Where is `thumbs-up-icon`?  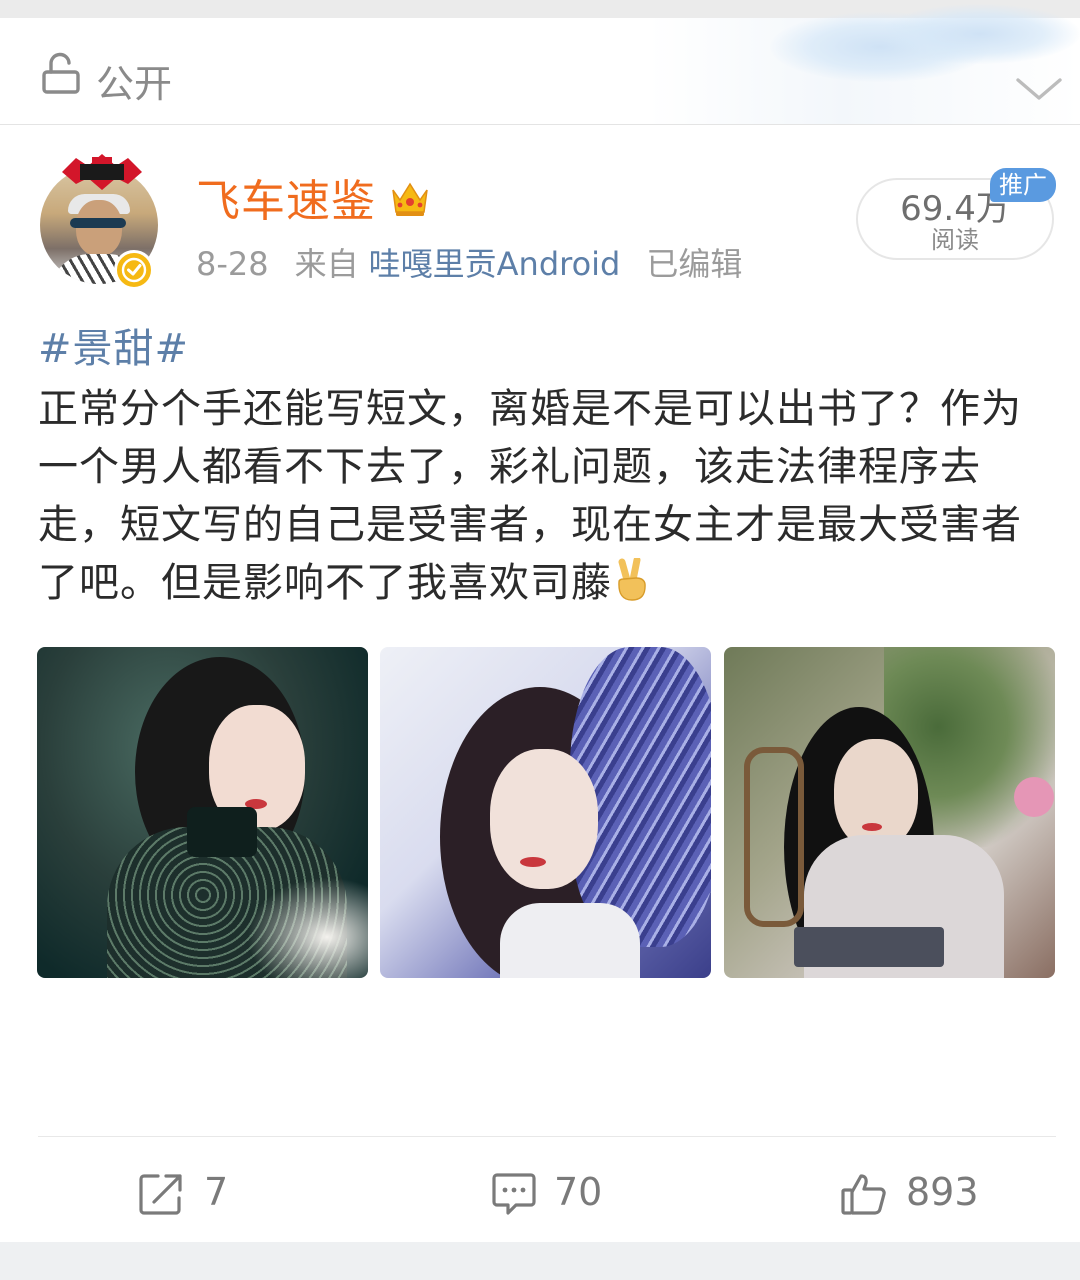 thumbs-up-icon is located at coordinates (863, 1194).